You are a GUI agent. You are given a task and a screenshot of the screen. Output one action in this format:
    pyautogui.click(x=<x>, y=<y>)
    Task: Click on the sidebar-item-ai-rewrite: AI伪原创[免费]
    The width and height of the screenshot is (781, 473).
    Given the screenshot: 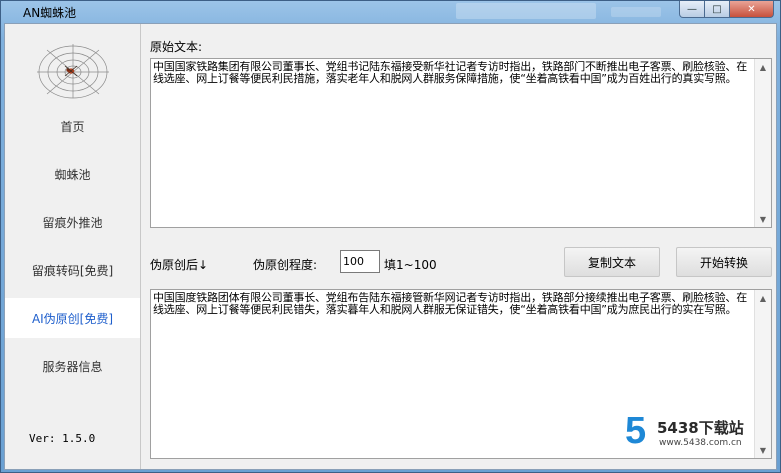 What is the action you would take?
    pyautogui.click(x=72, y=318)
    